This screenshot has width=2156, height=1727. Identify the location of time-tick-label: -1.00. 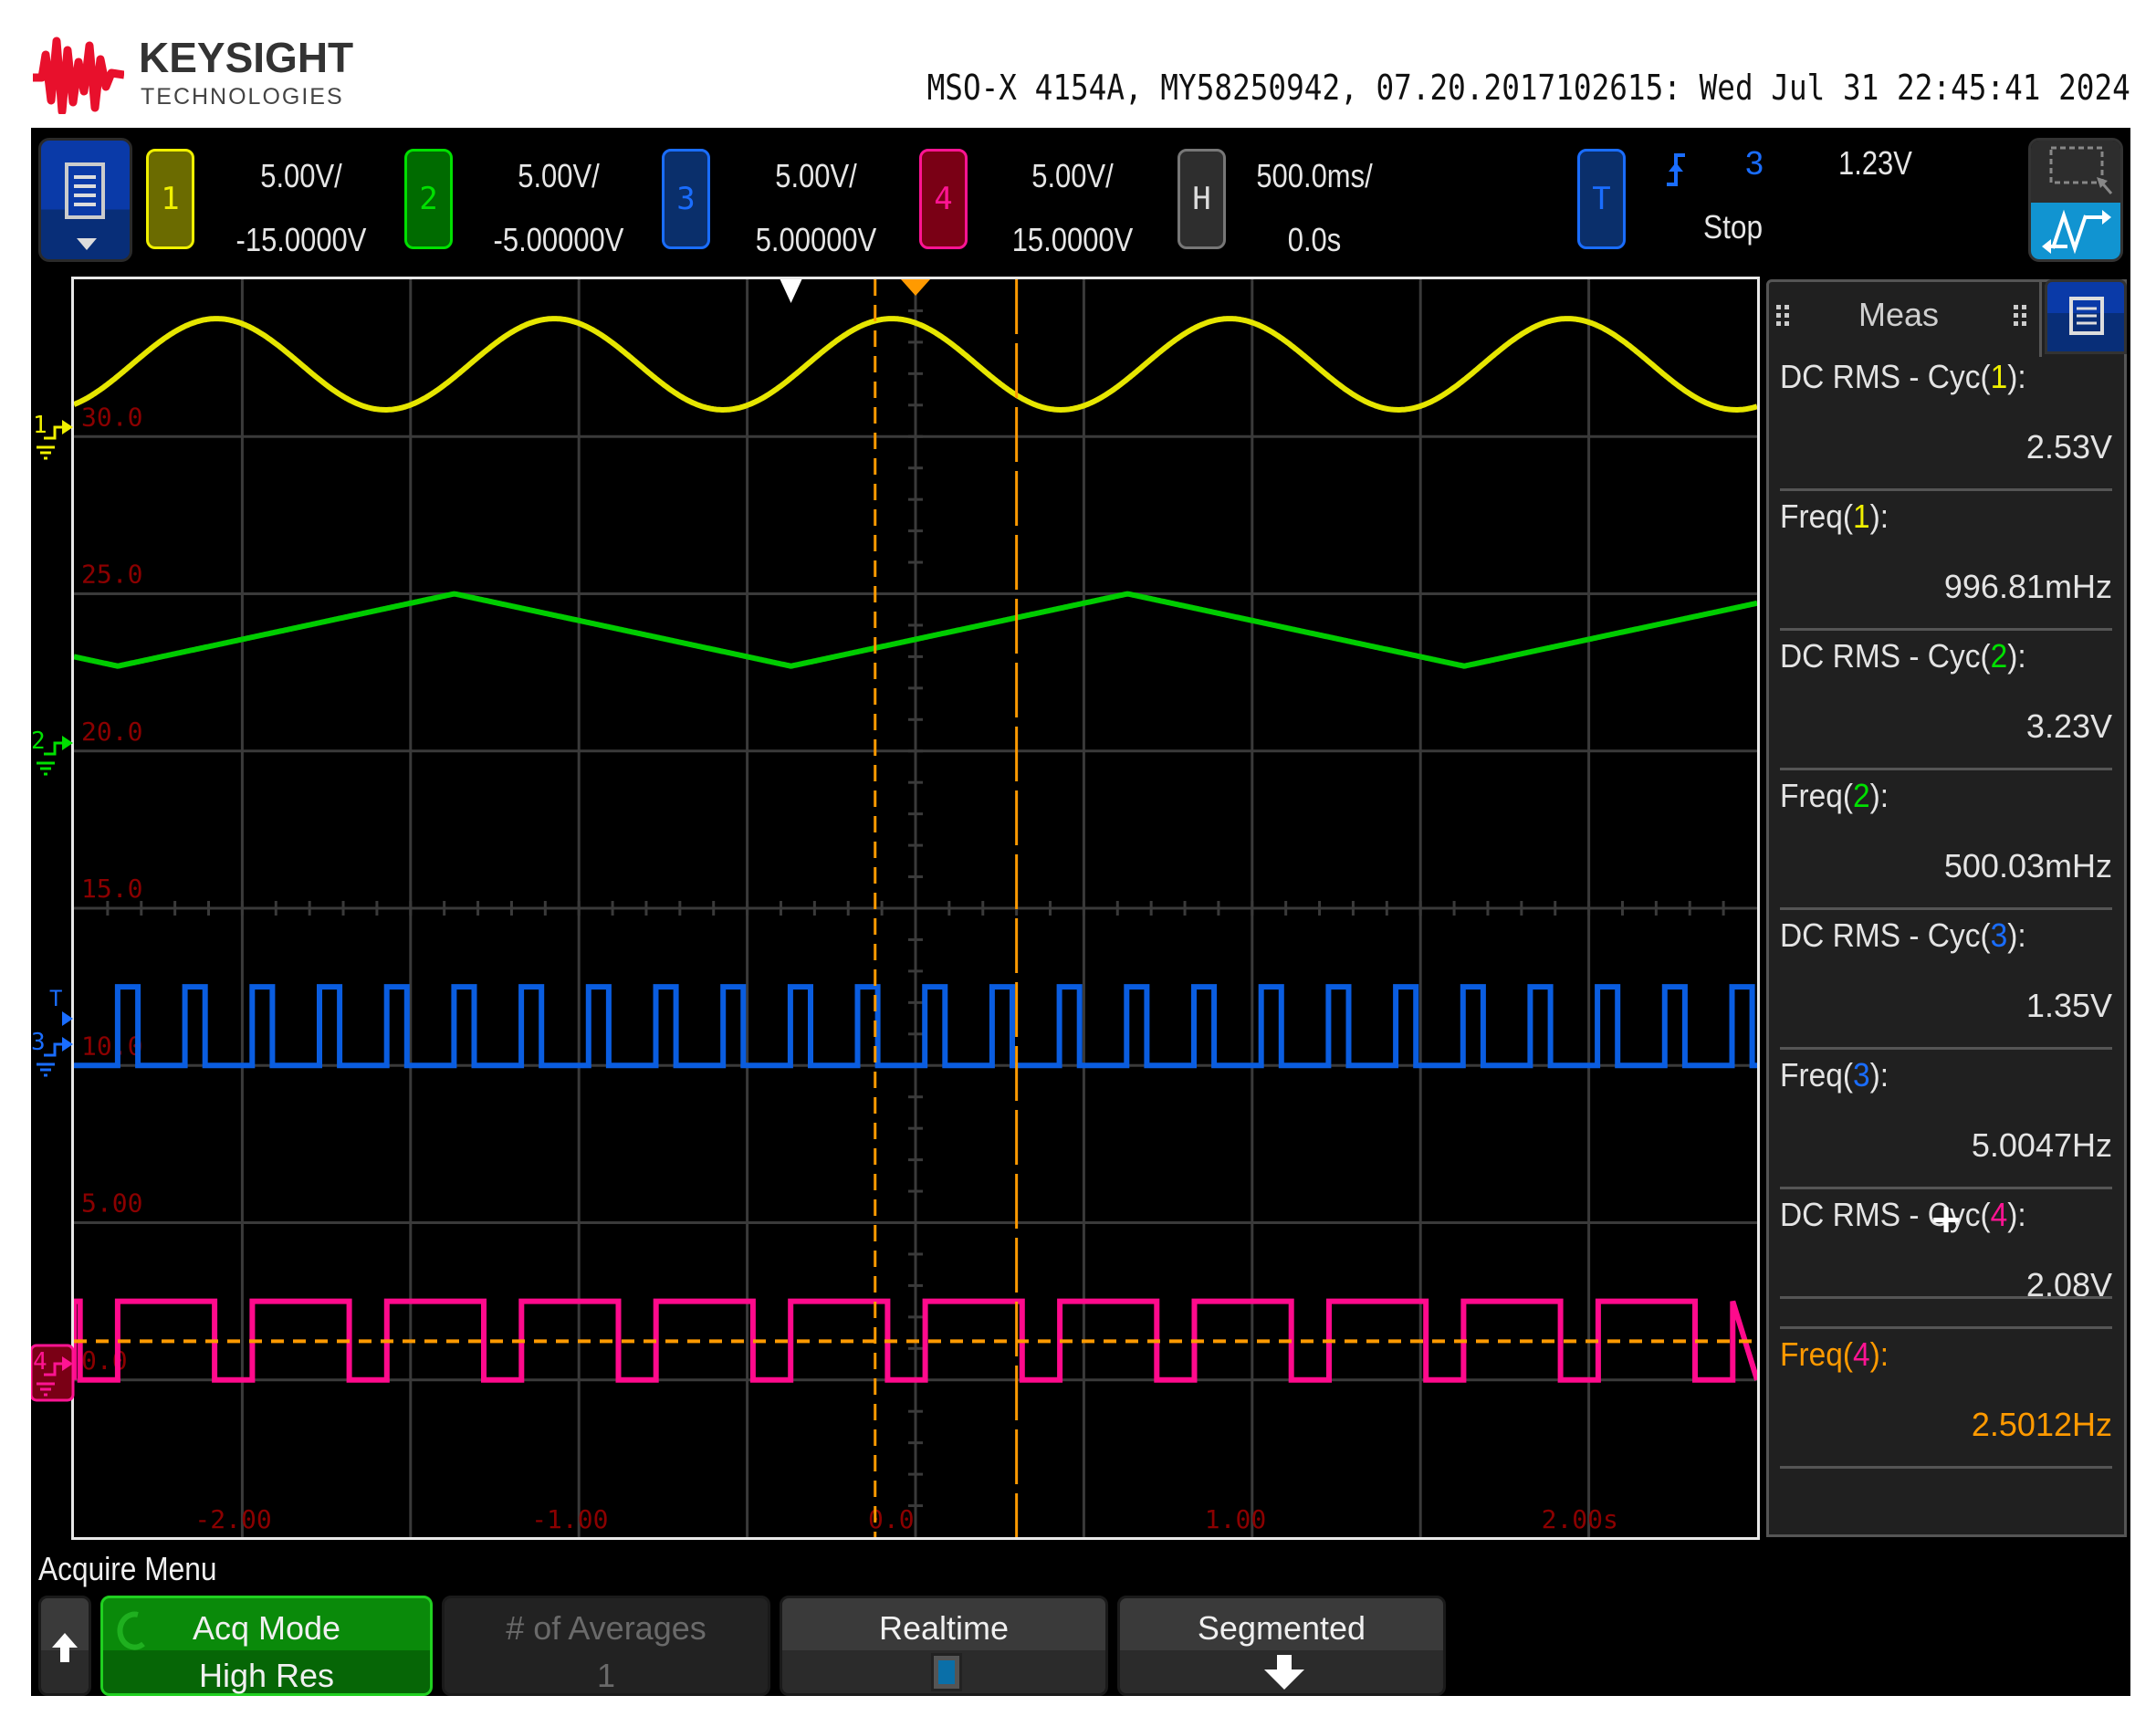
(569, 1519).